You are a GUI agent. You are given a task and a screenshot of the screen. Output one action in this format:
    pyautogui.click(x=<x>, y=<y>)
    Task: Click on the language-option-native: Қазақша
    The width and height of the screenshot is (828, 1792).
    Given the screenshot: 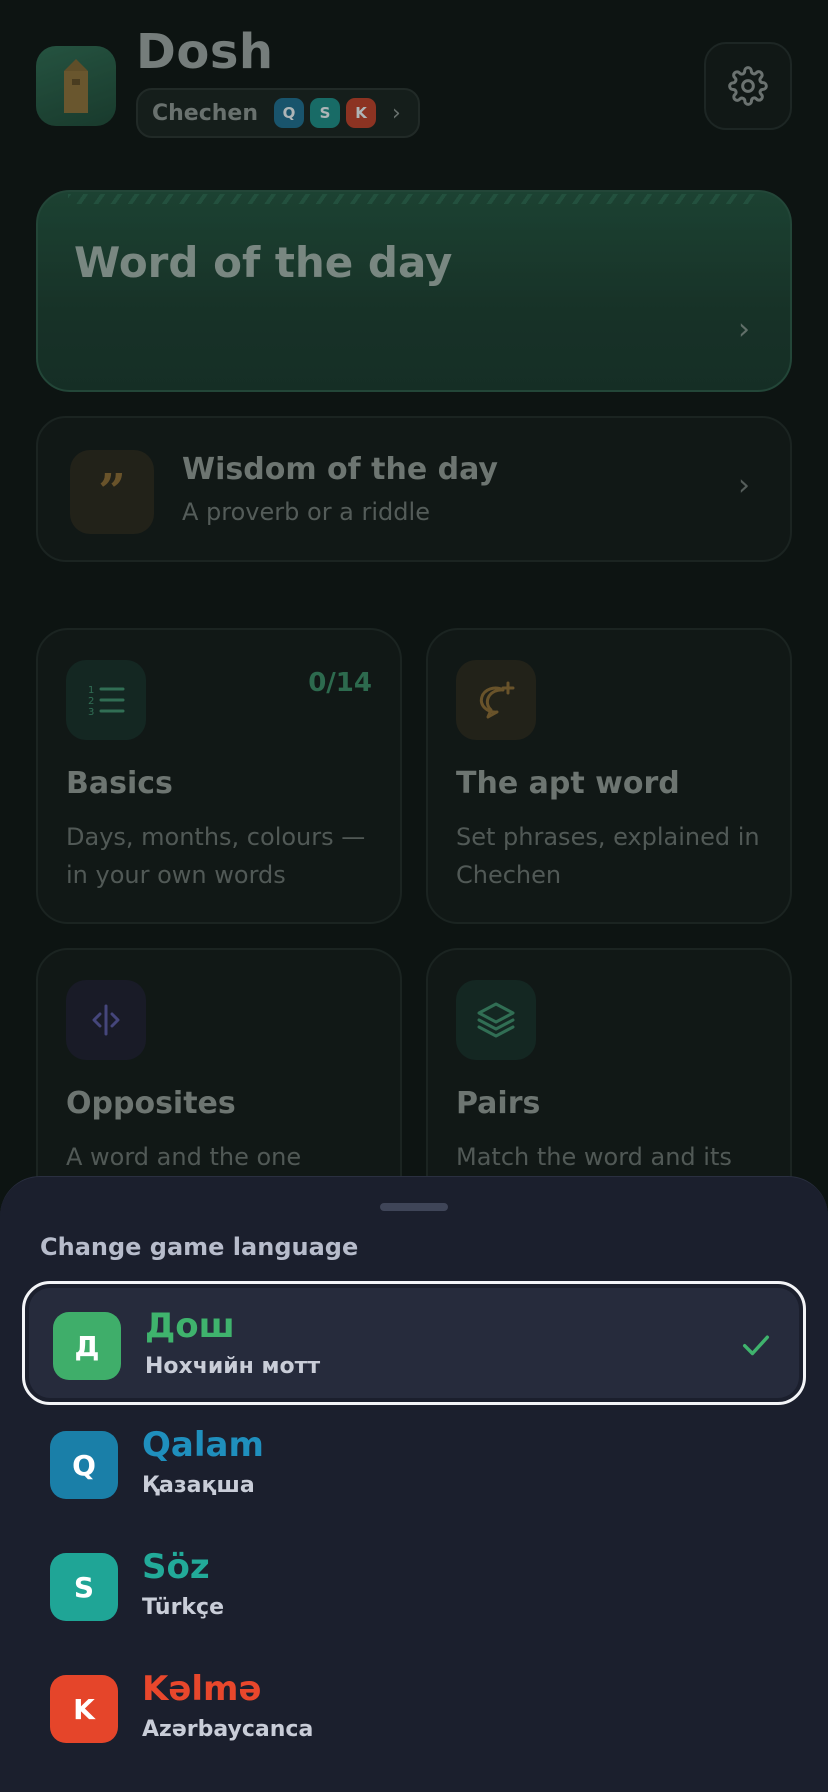 What is the action you would take?
    pyautogui.click(x=198, y=1485)
    